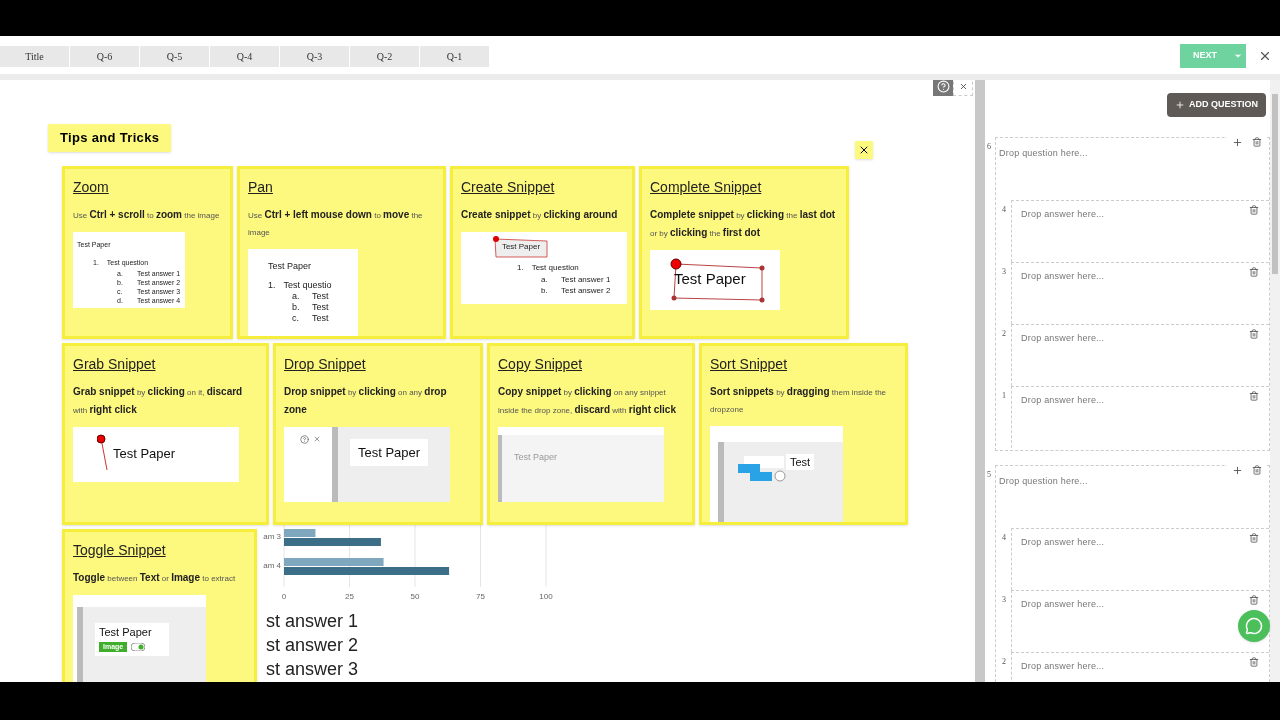 The width and height of the screenshot is (1280, 720). I want to click on category-label: am 3, so click(272, 536).